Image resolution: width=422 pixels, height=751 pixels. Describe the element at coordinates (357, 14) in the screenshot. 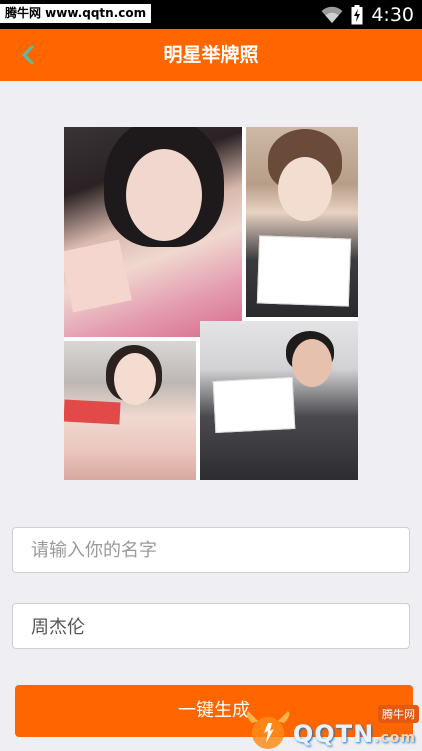

I see `battery-icon` at that location.